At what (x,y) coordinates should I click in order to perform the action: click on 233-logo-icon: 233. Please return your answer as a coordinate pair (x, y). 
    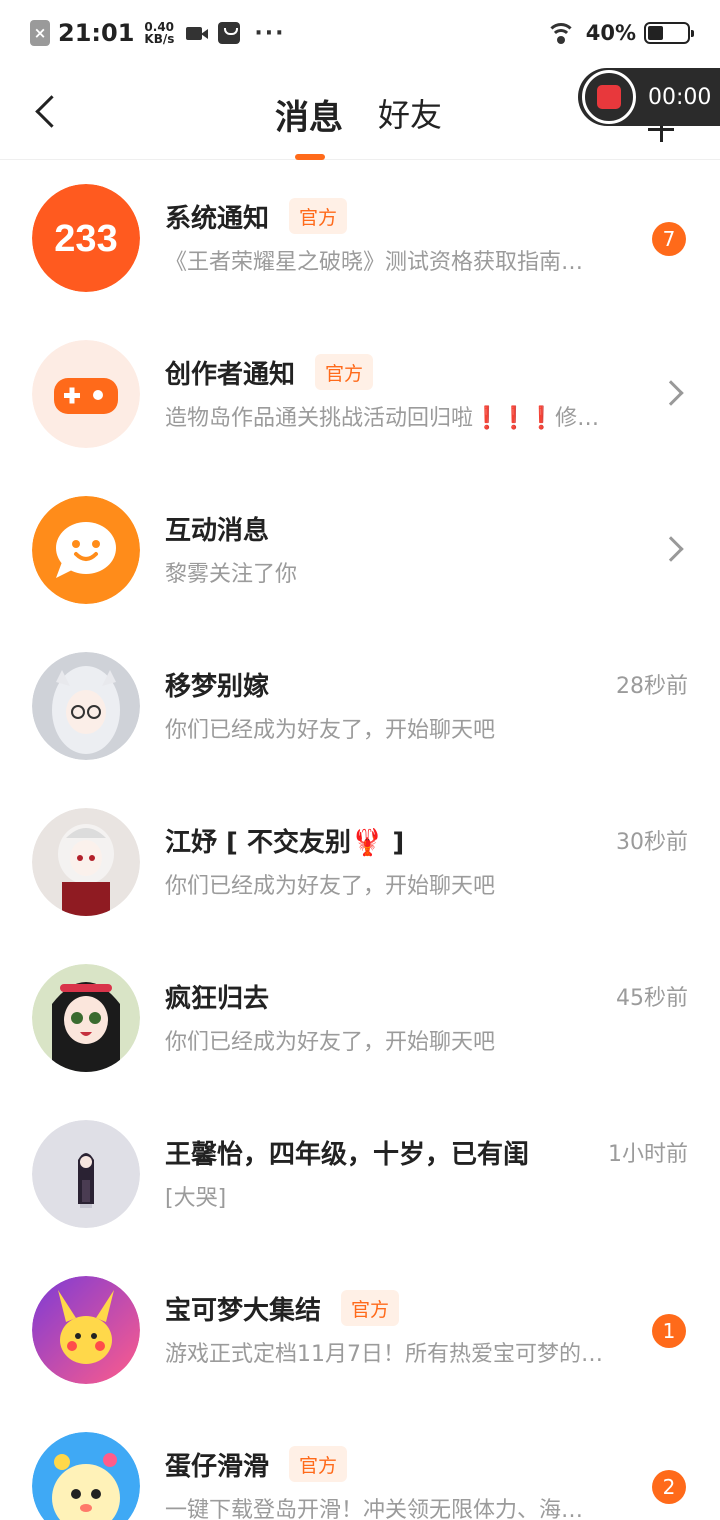
    Looking at the image, I should click on (86, 238).